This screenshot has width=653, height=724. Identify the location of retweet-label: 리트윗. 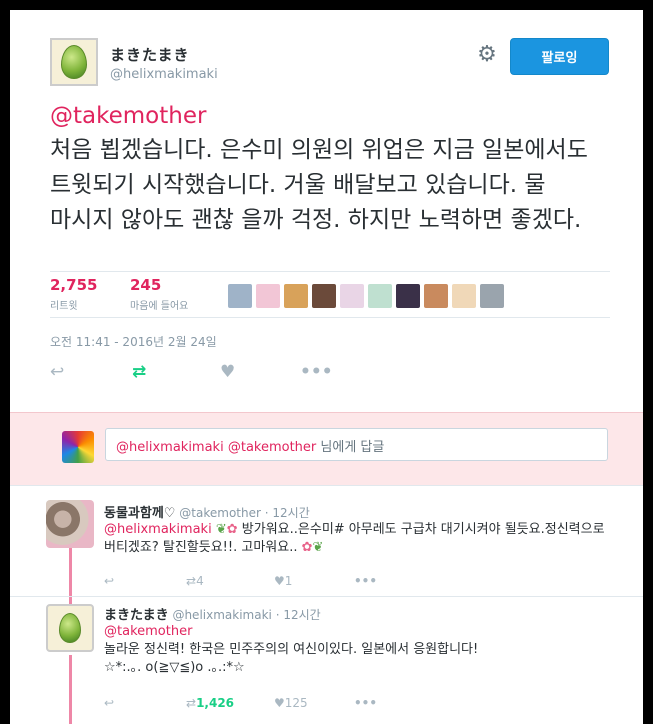
(64, 306).